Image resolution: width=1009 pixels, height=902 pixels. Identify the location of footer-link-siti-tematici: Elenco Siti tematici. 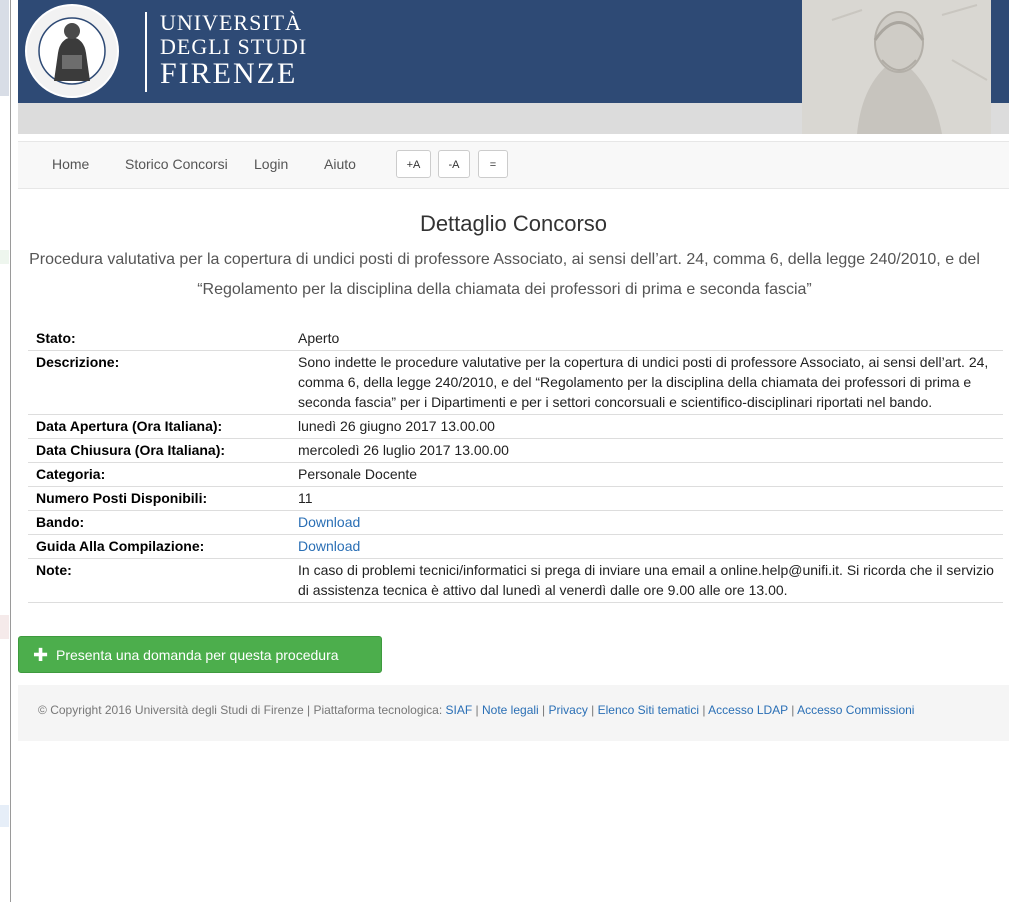
(648, 710).